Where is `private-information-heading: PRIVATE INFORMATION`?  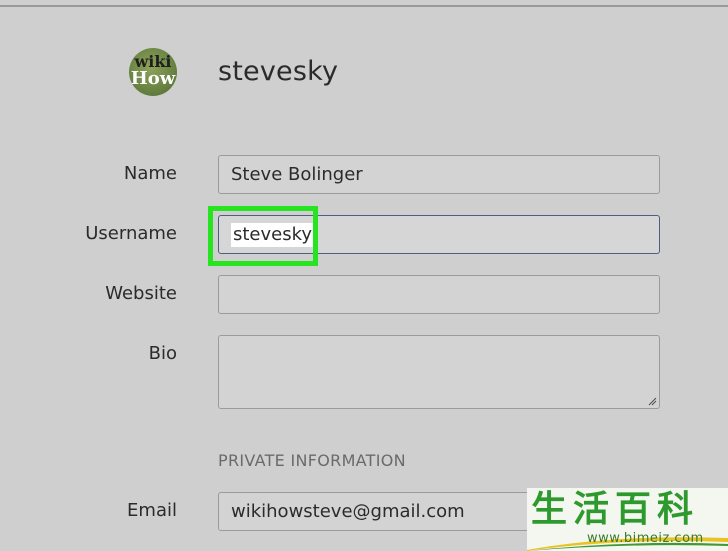 private-information-heading: PRIVATE INFORMATION is located at coordinates (312, 460).